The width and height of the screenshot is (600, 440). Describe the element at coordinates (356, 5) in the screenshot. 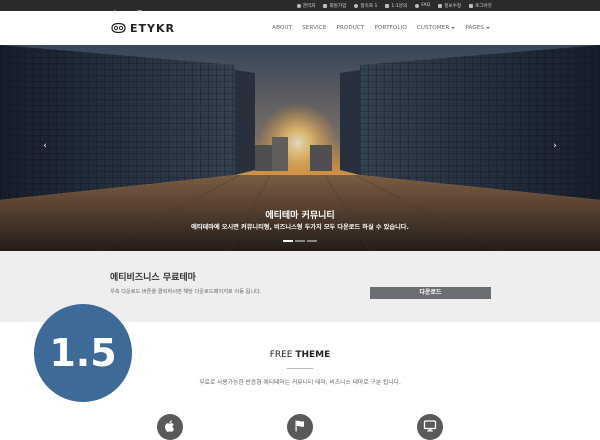

I see `user-icon` at that location.